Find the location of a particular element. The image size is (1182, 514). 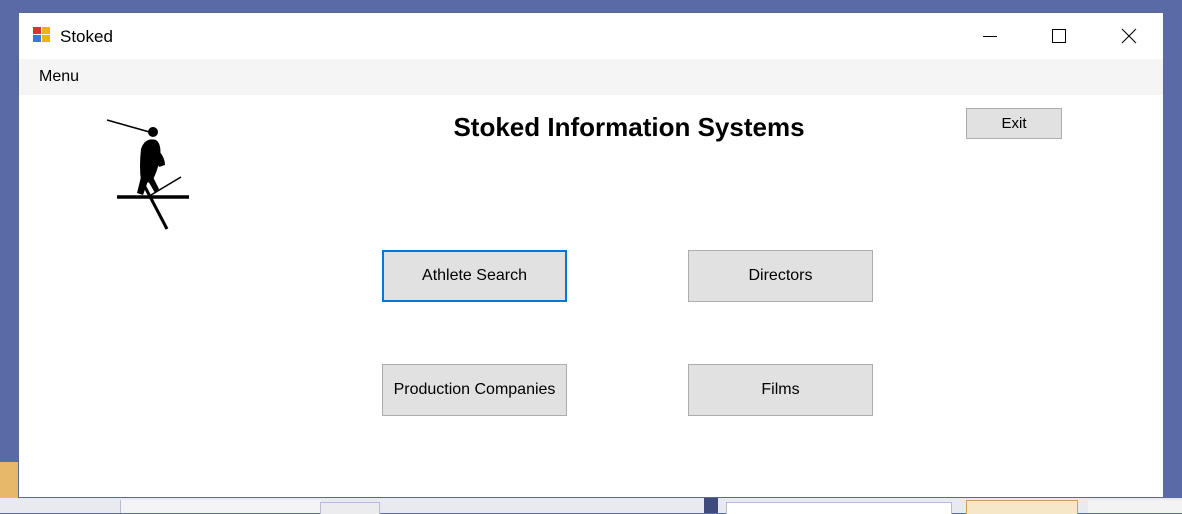

minimize-button is located at coordinates (990, 36).